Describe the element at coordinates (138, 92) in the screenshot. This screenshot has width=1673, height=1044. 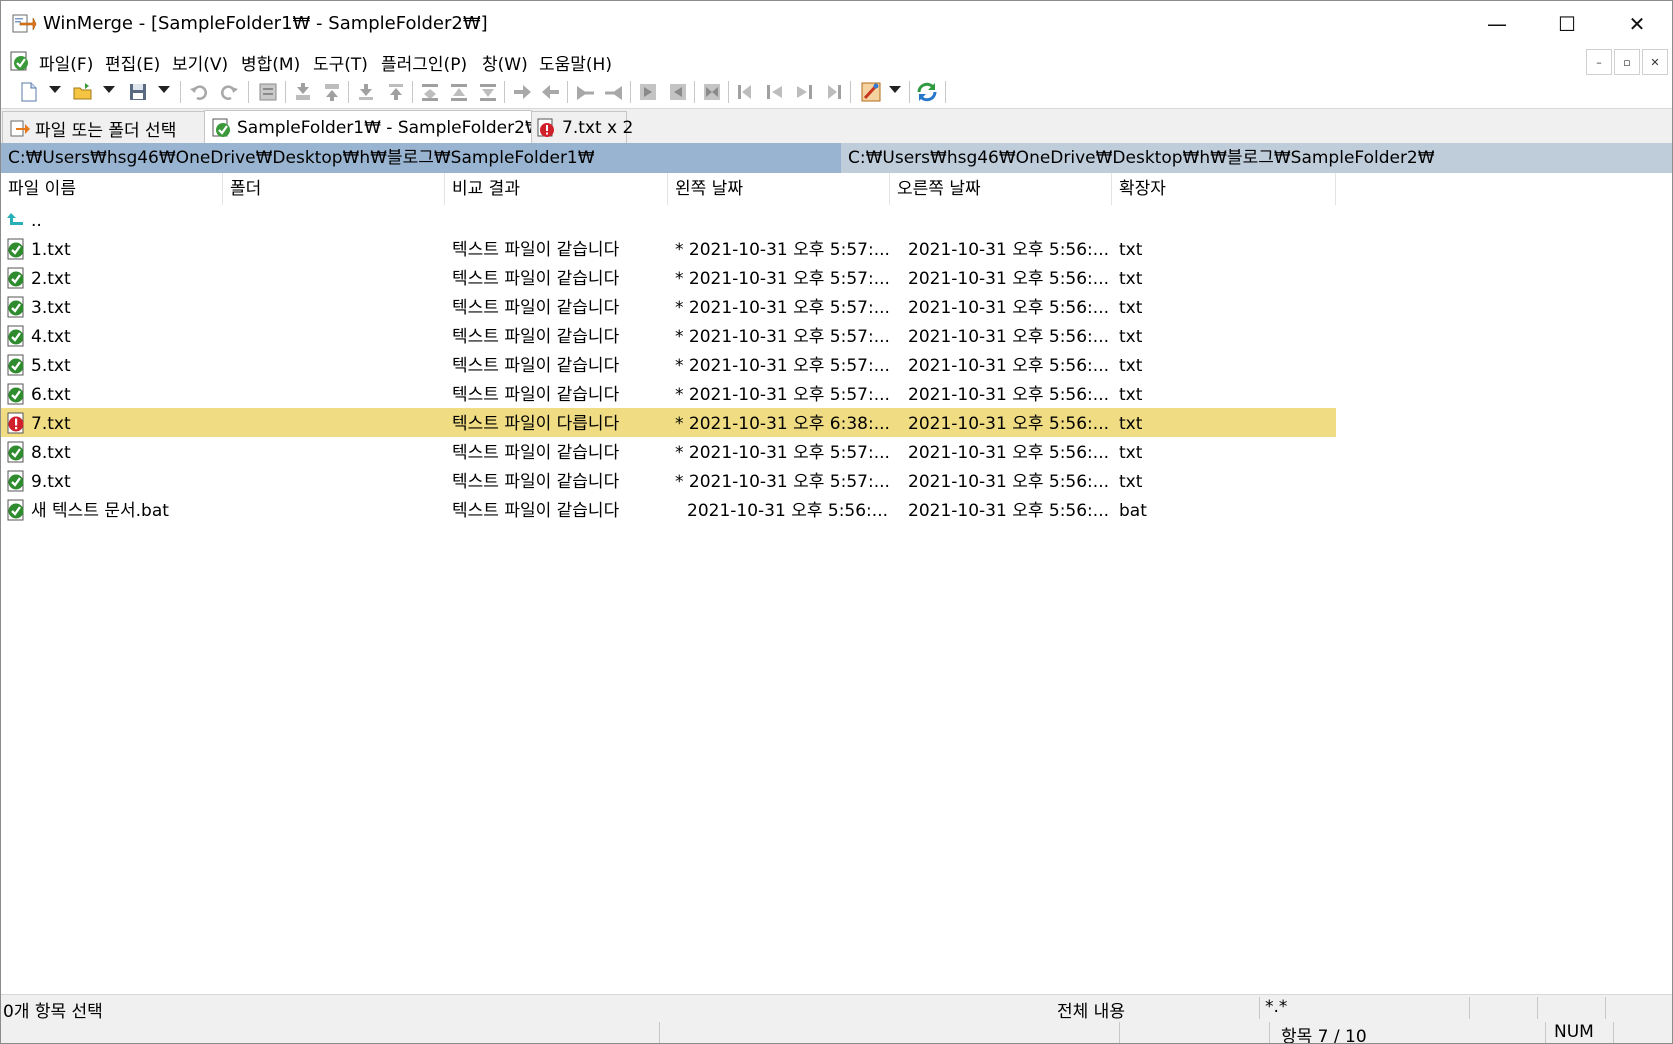
I see `save-icon` at that location.